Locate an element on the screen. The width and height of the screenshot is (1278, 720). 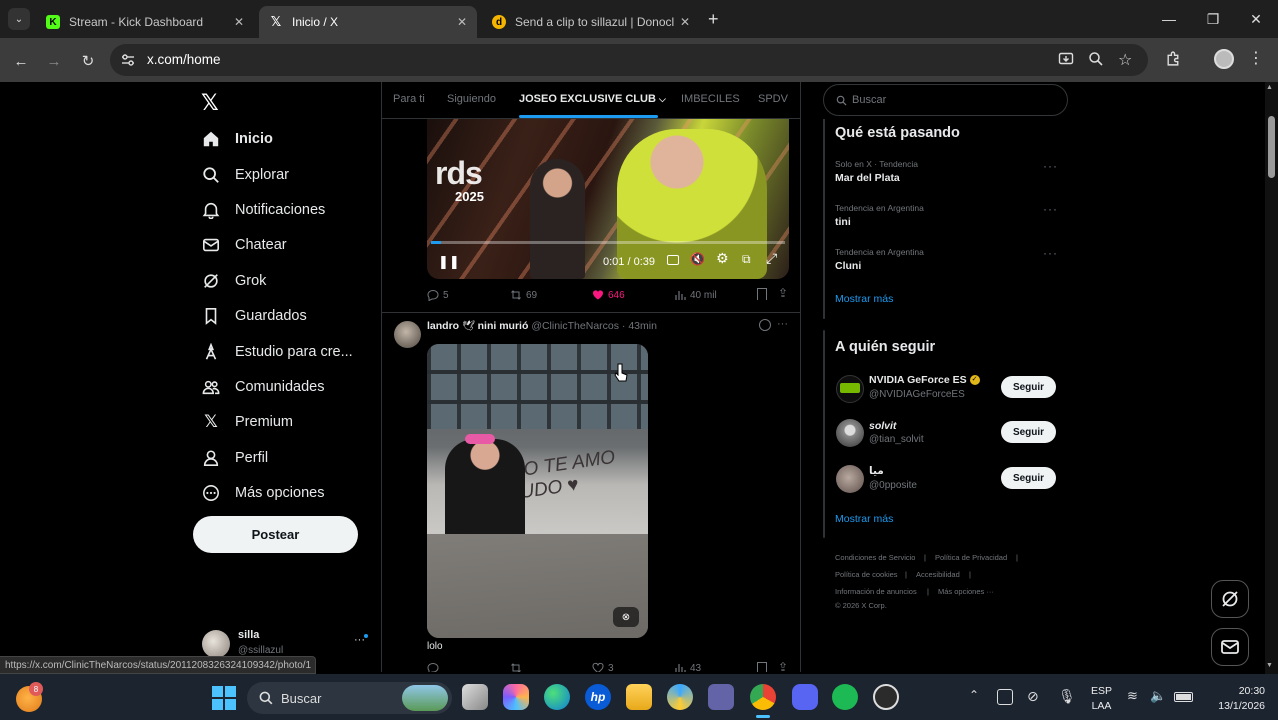
pip-icon: ⧉ is located at coordinates (746, 259).